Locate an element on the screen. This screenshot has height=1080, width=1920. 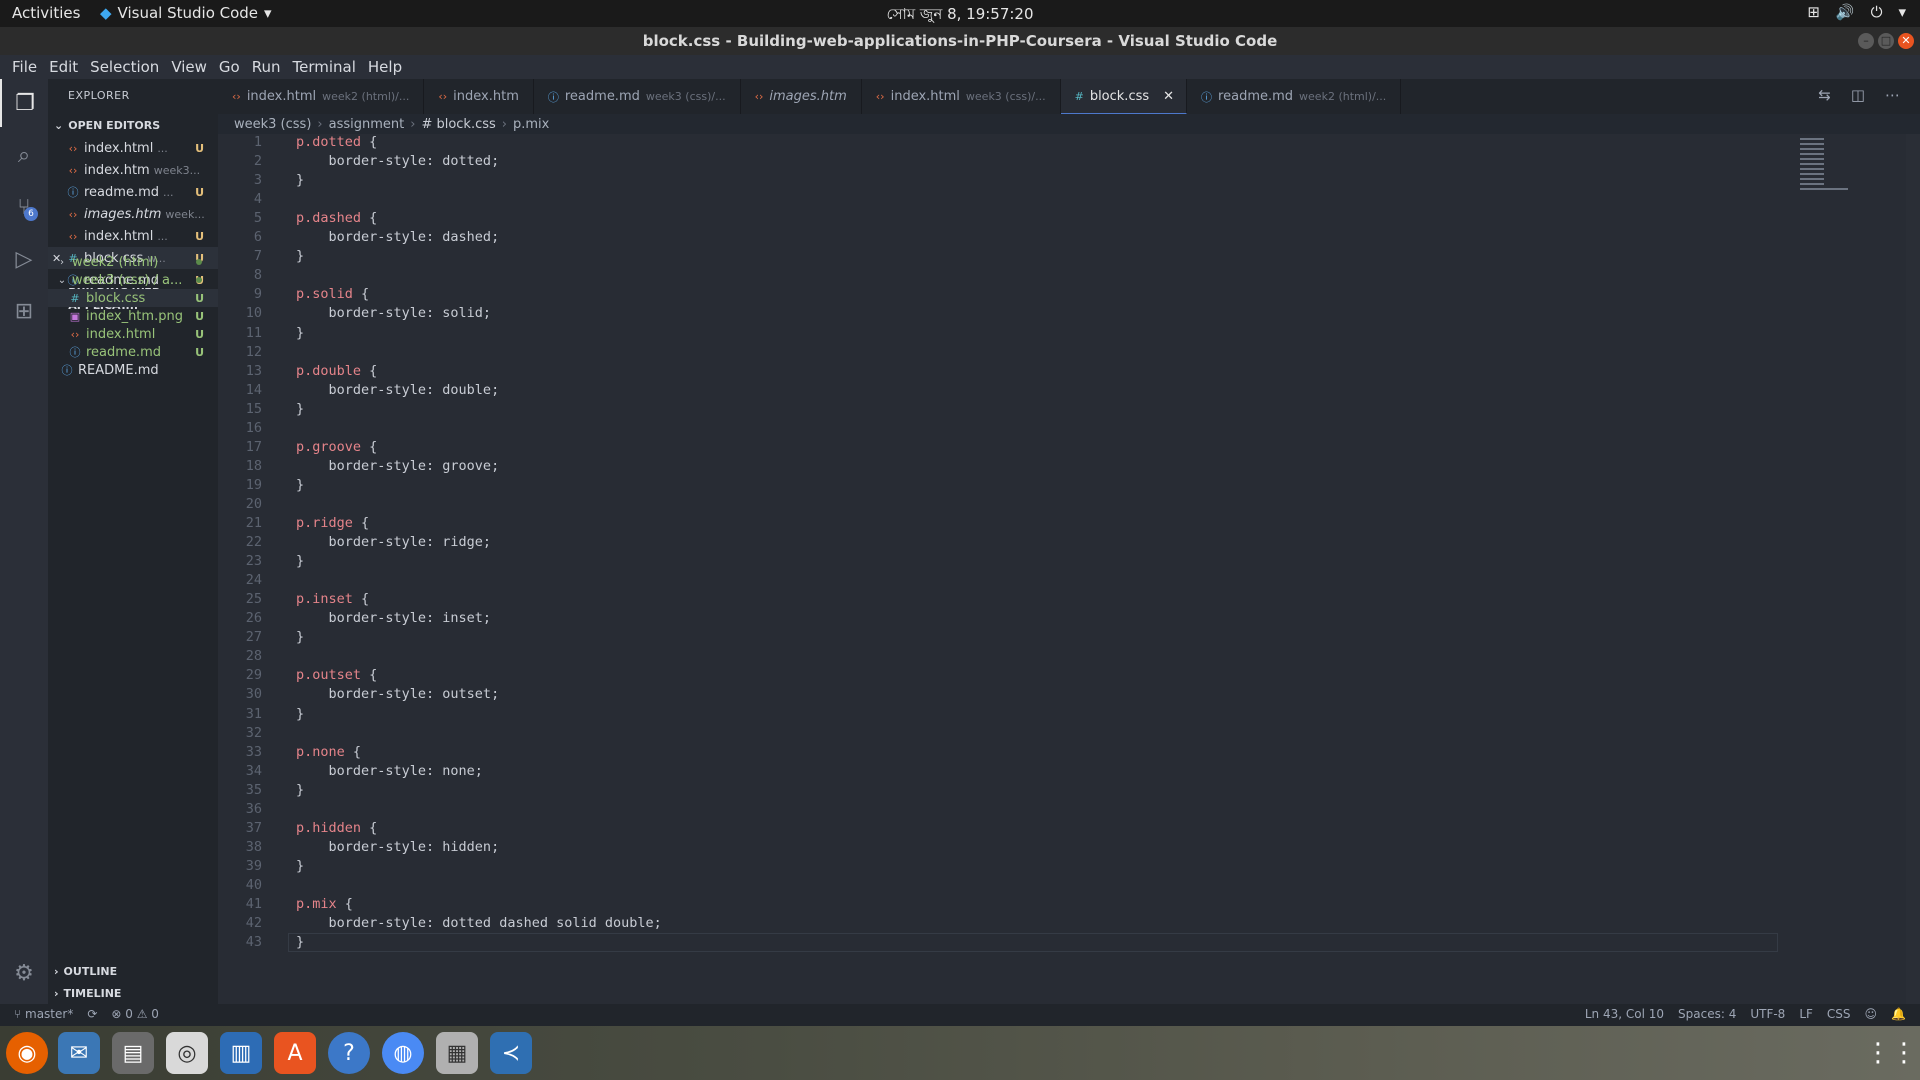
menu-view: View is located at coordinates (189, 67).